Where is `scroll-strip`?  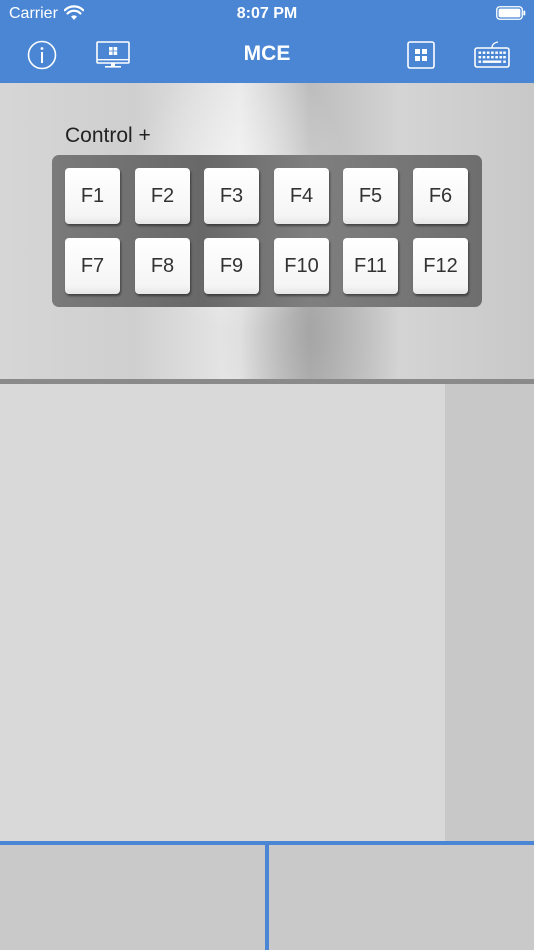 scroll-strip is located at coordinates (489, 612).